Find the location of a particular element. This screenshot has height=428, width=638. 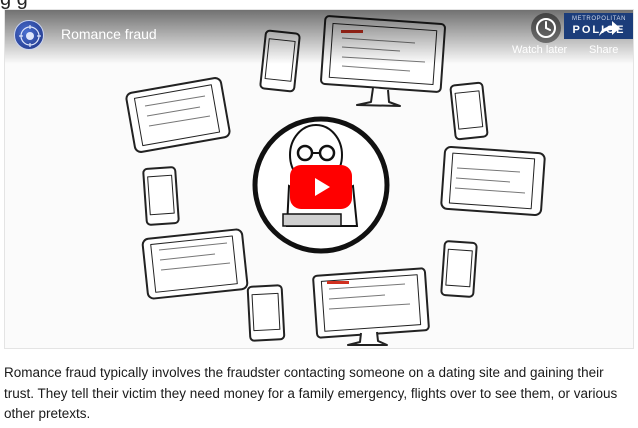

video-title: Romance fraud is located at coordinates (109, 34).